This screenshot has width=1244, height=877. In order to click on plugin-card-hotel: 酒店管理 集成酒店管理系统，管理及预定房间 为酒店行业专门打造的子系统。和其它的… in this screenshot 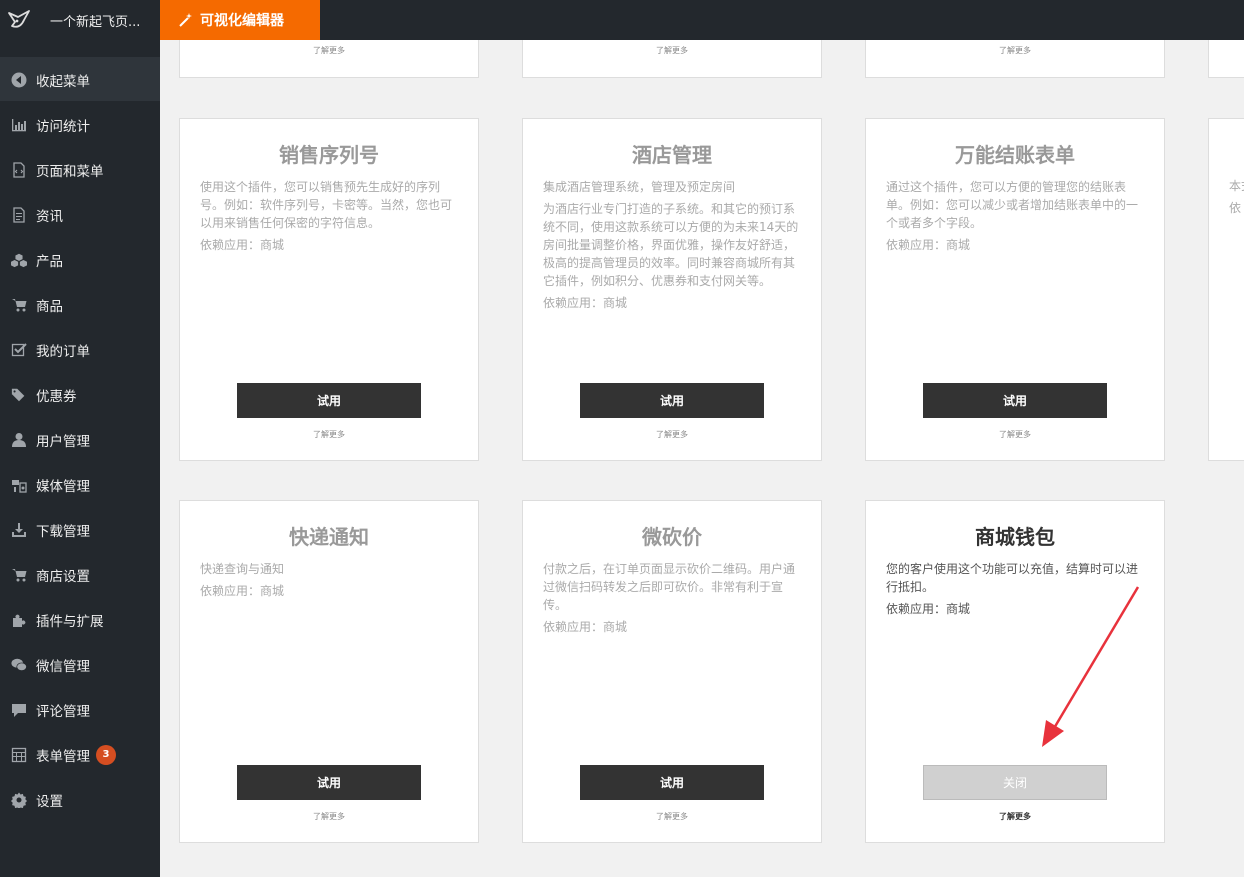, I will do `click(672, 289)`.